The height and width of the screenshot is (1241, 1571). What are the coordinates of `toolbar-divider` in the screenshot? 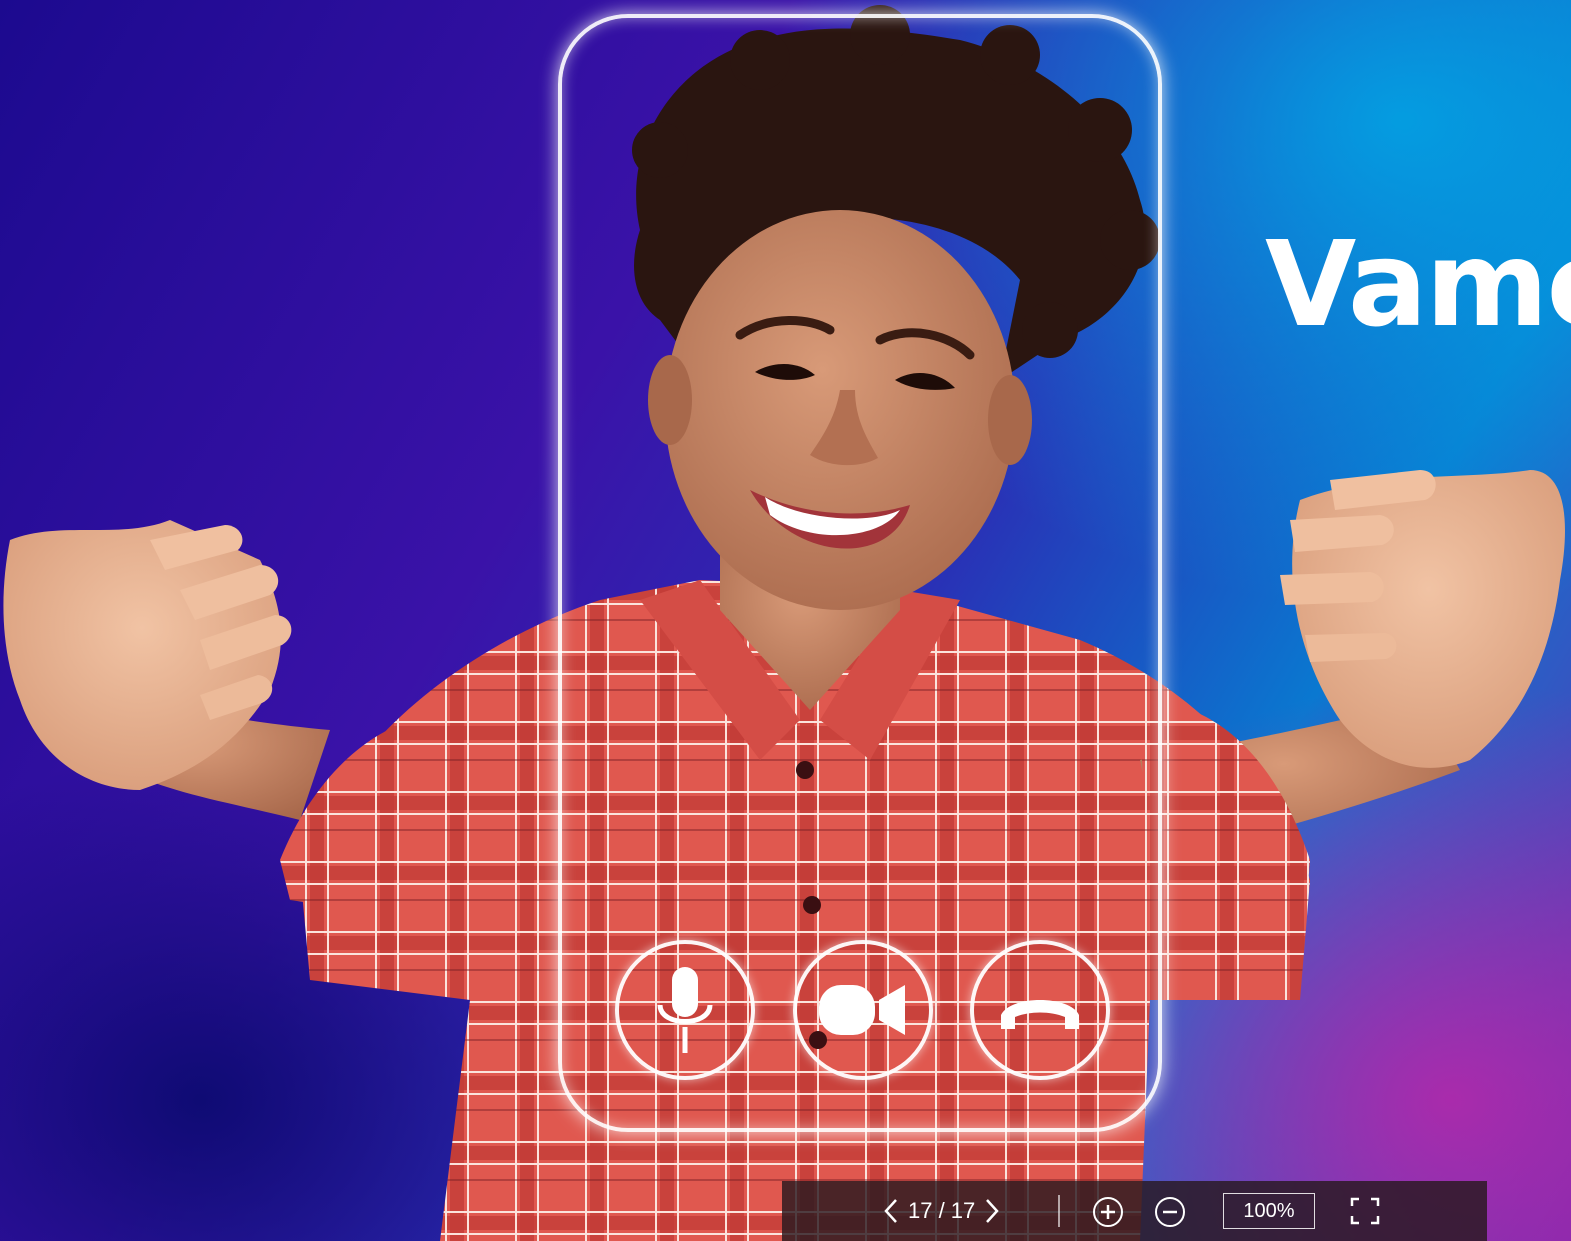 It's located at (1059, 1211).